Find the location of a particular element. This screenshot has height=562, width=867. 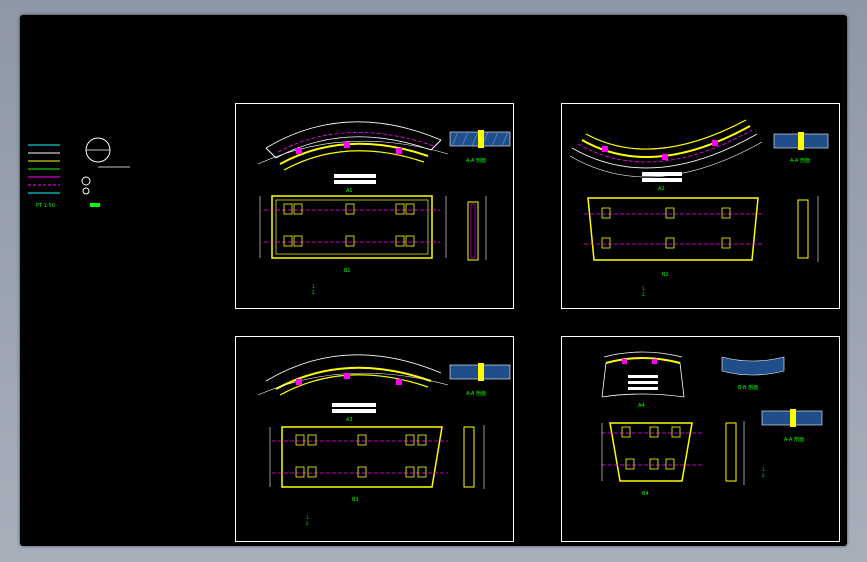

sheet-4: A4 B-B 剖面 A-A 剖面 B4 1. 2. is located at coordinates (700, 439).